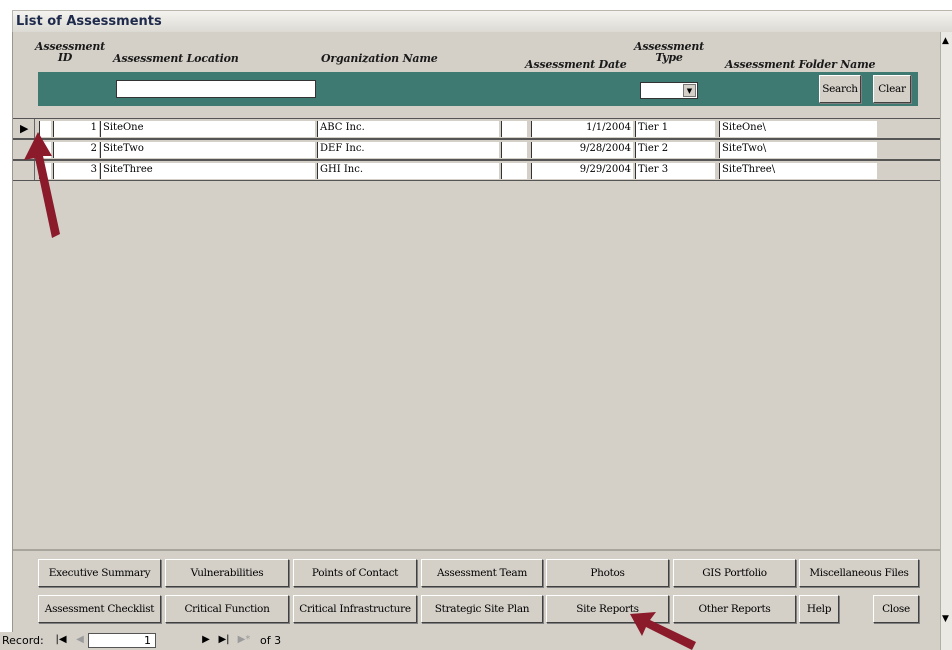  I want to click on vertical-scrollbar: ▲ ▼, so click(946, 341).